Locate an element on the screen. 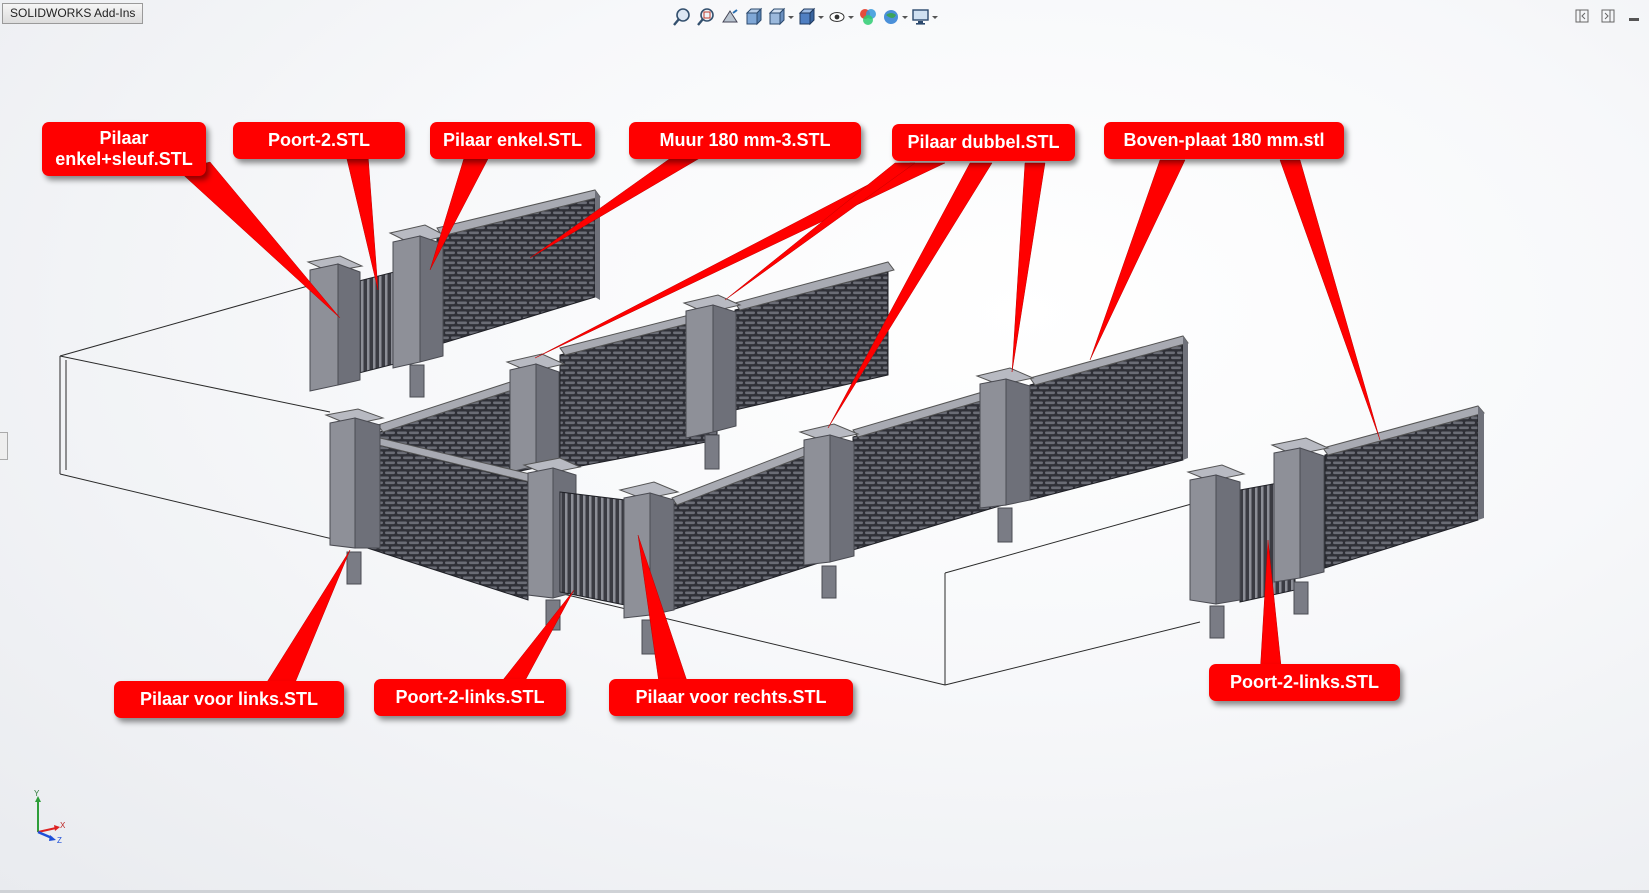  wall-right-section is located at coordinates (1403, 487).